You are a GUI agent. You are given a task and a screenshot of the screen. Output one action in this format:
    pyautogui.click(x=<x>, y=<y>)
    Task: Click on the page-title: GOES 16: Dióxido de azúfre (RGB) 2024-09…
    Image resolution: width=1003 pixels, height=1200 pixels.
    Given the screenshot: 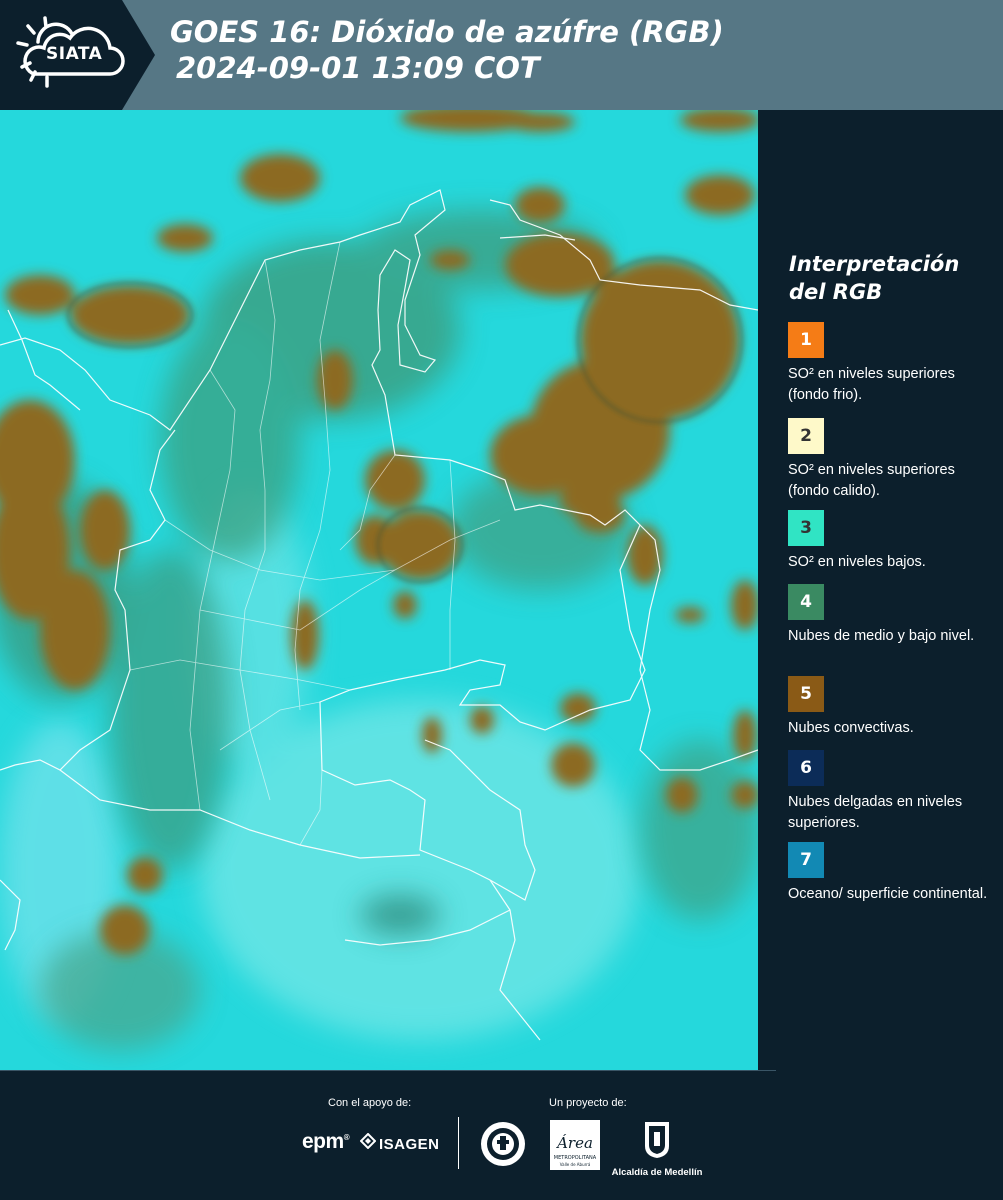 What is the action you would take?
    pyautogui.click(x=447, y=50)
    